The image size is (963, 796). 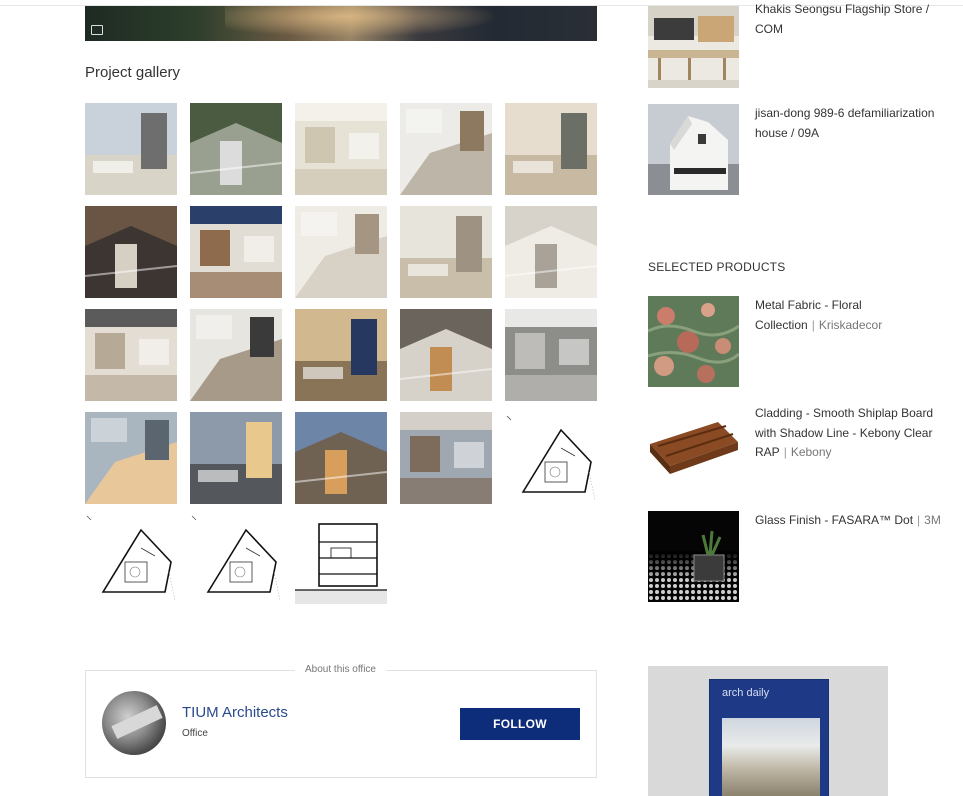 I want to click on related-project-title-1: Khakis Seongsu Flagship Store / COM, so click(x=850, y=19).